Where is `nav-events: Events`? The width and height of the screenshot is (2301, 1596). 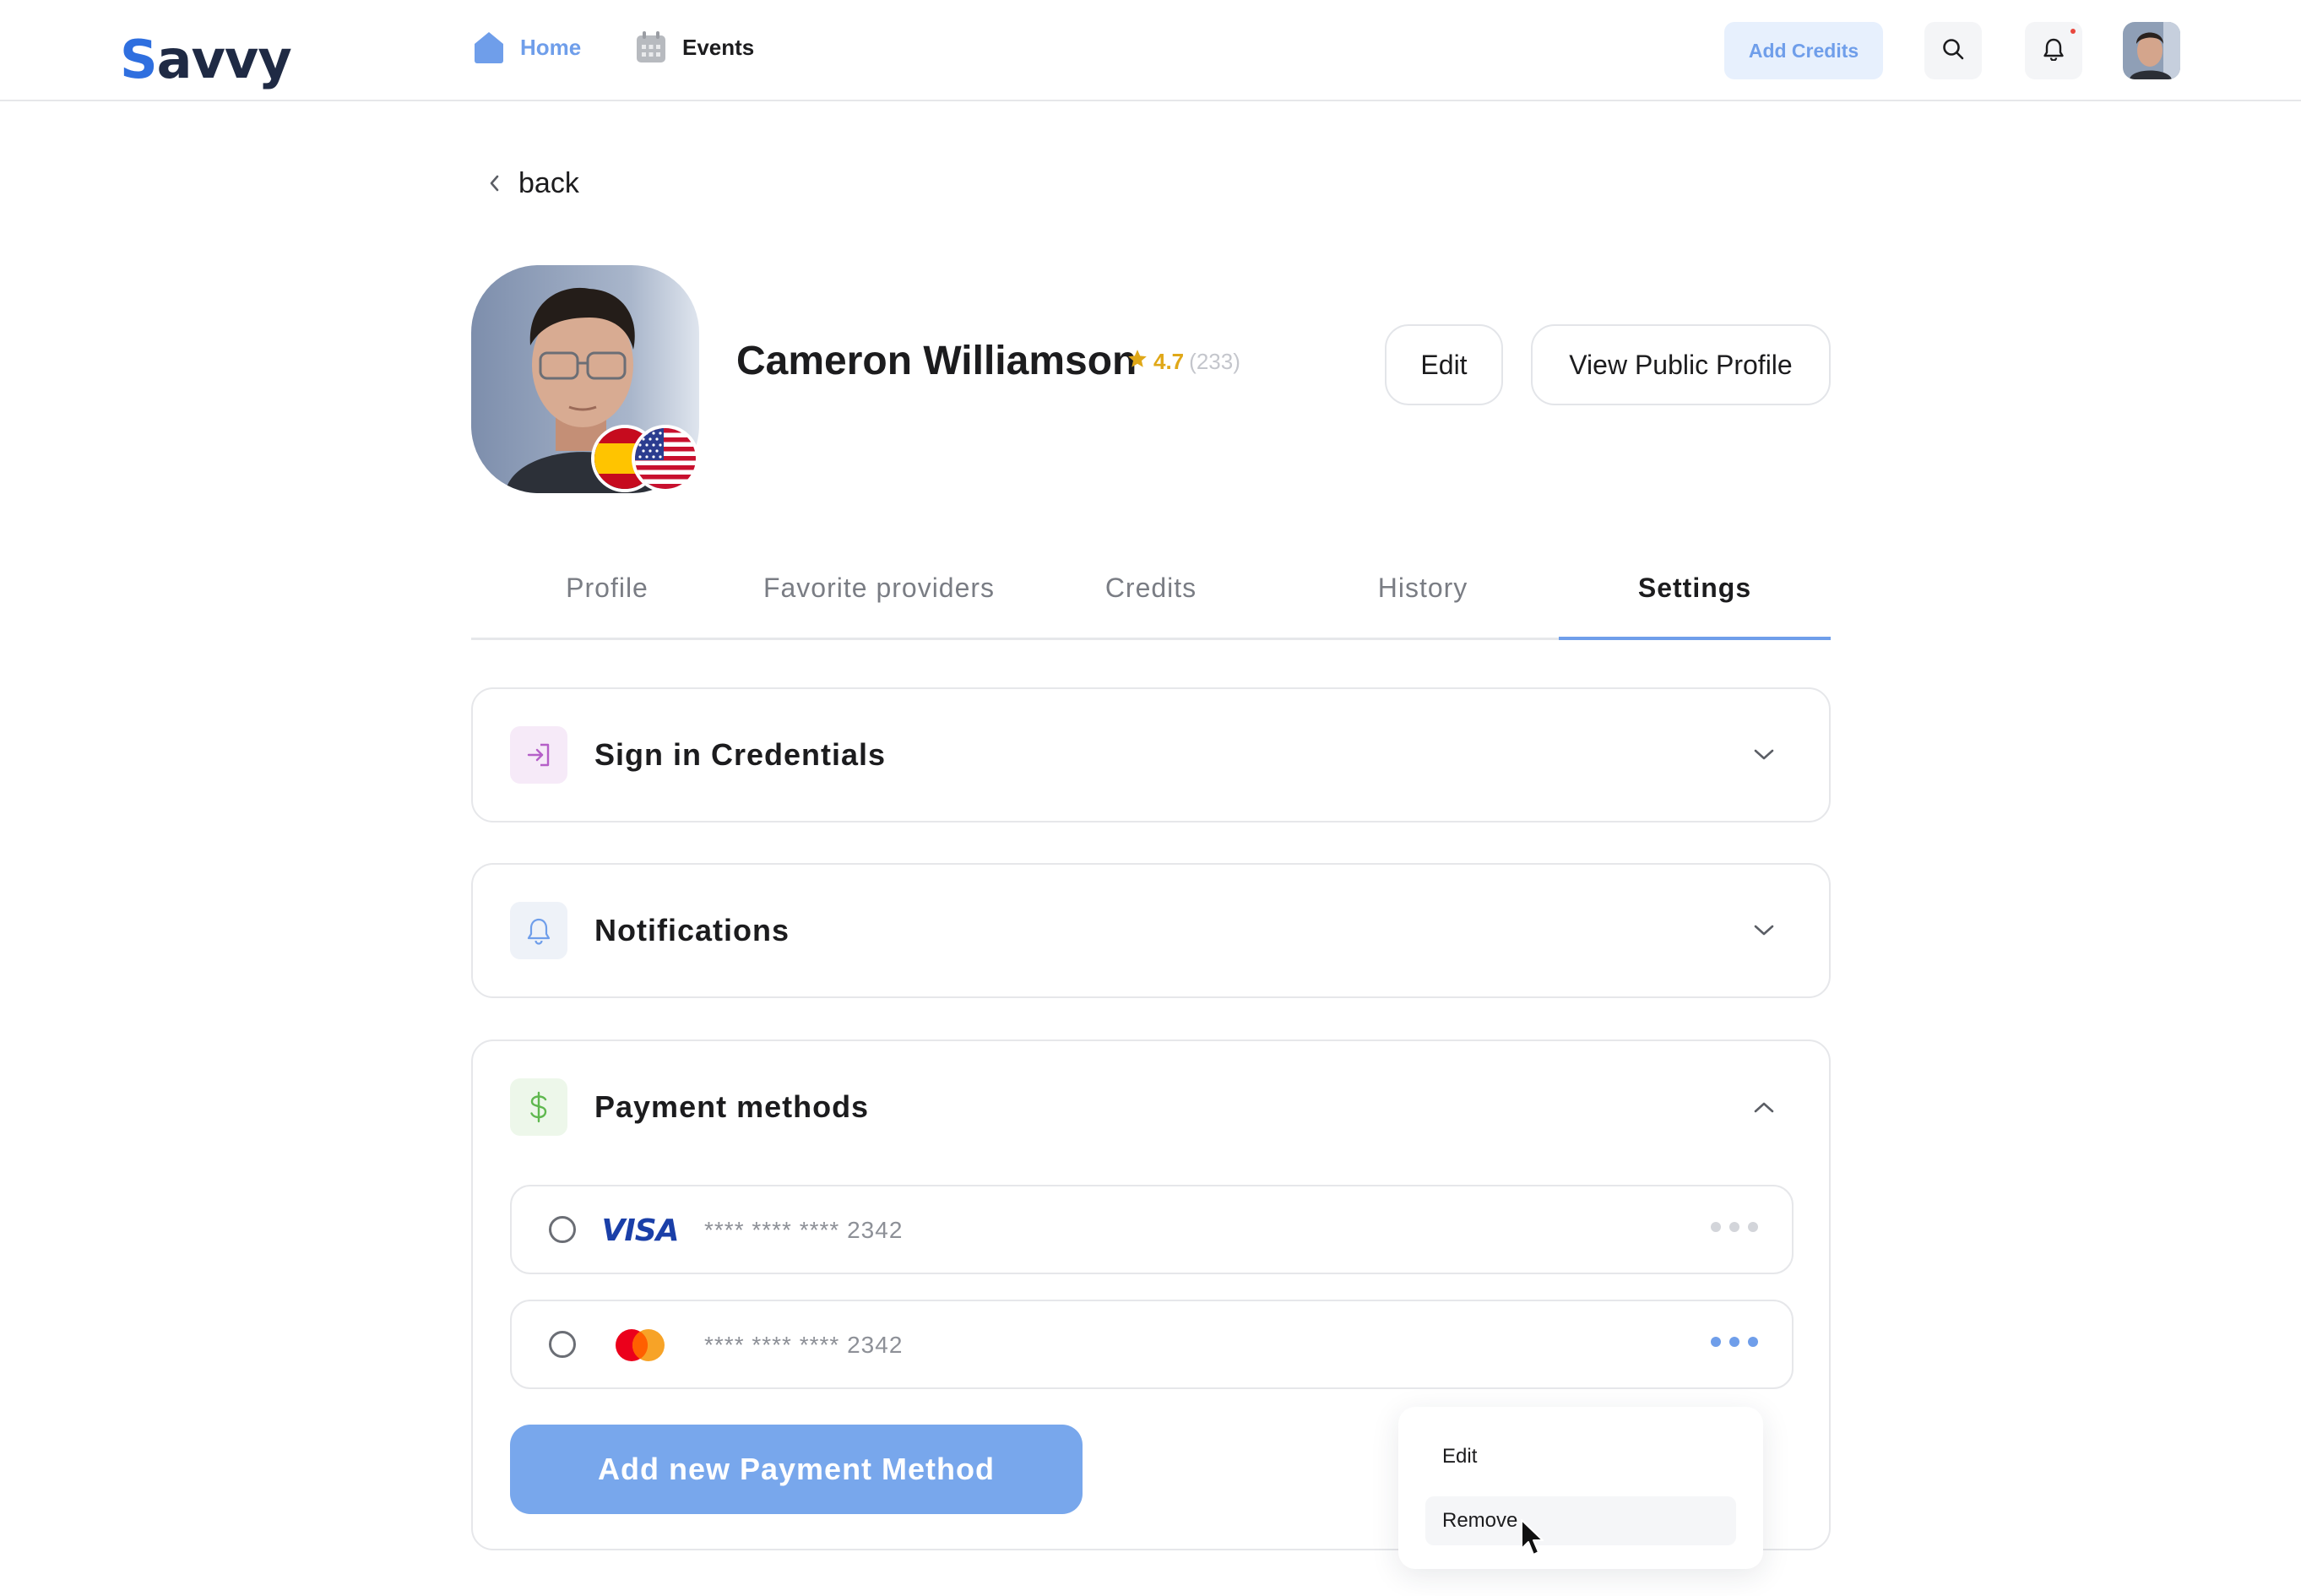 nav-events: Events is located at coordinates (694, 47).